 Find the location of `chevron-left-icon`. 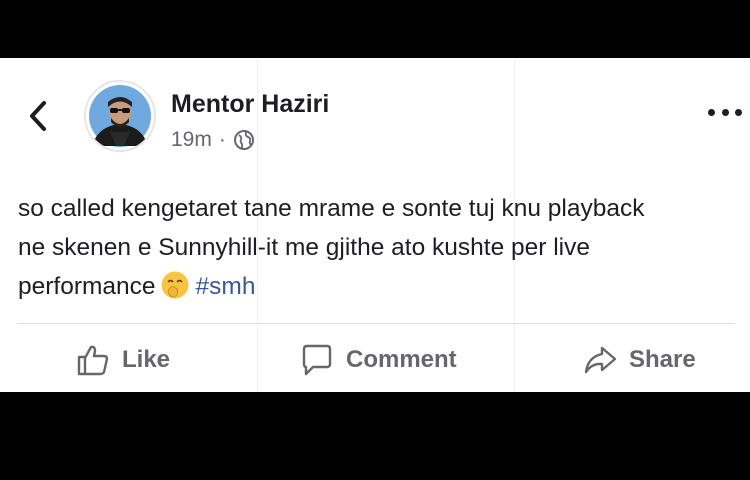

chevron-left-icon is located at coordinates (38, 116).